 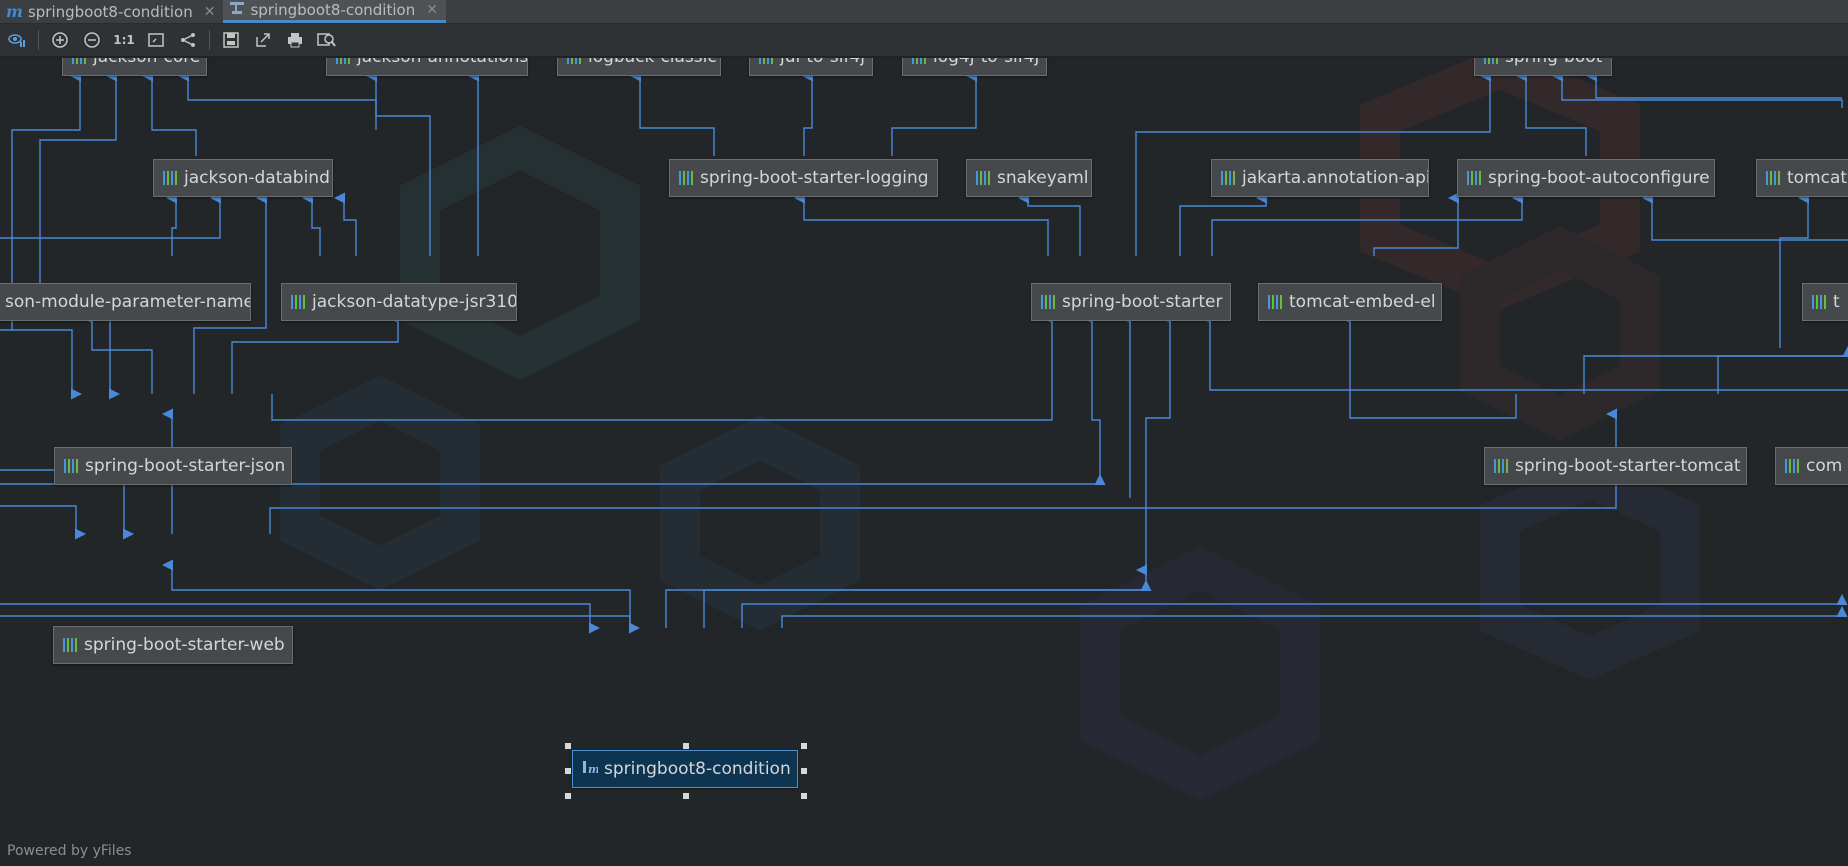 I want to click on node-label: com, so click(x=1824, y=466).